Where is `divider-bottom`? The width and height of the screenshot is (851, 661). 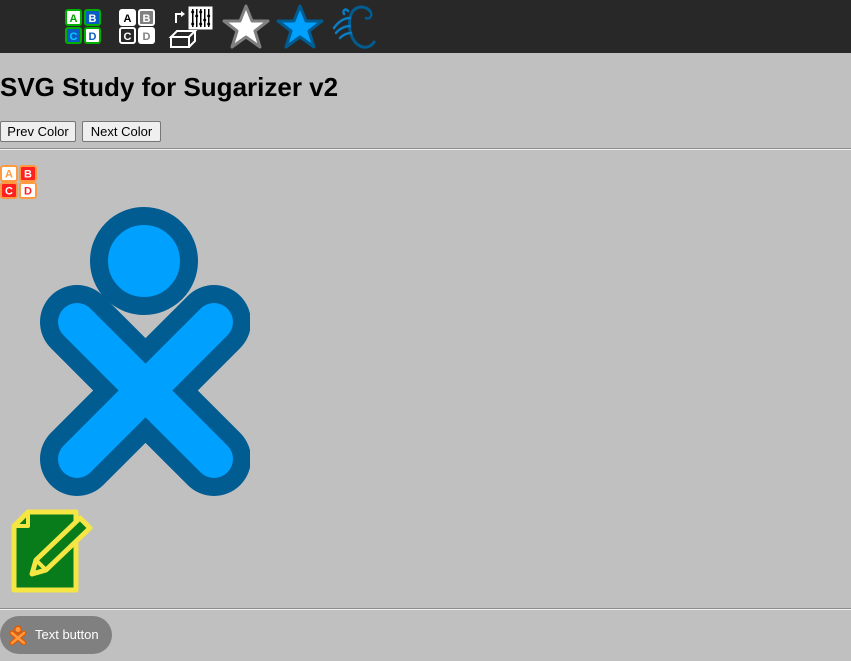
divider-bottom is located at coordinates (425, 609).